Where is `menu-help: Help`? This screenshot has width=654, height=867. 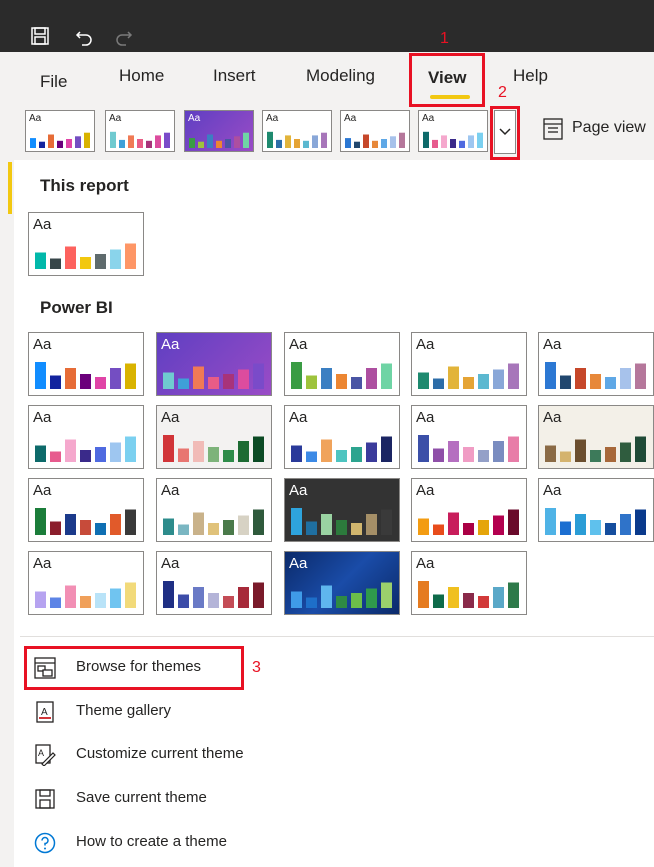
menu-help: Help is located at coordinates (530, 76).